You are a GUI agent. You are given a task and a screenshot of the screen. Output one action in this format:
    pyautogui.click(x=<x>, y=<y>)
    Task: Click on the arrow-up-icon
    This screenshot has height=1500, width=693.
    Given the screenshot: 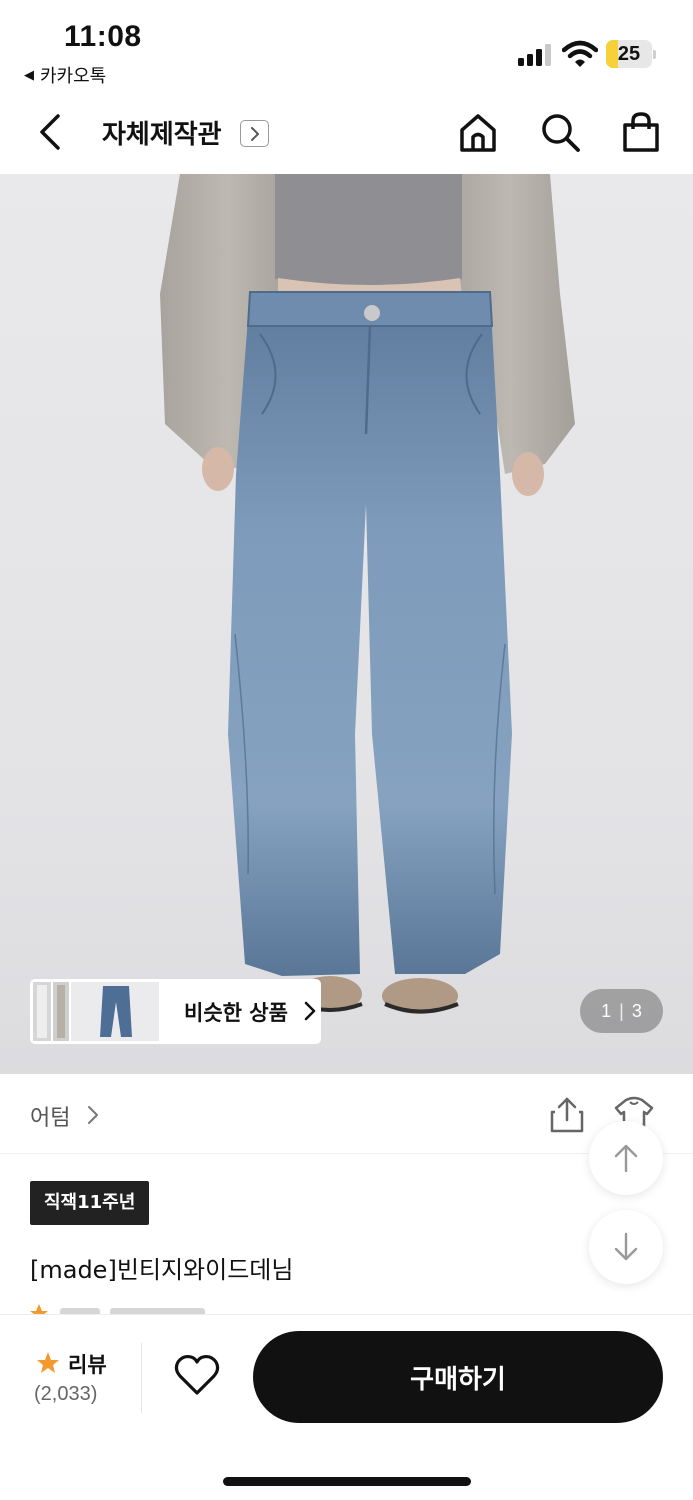 What is the action you would take?
    pyautogui.click(x=626, y=1158)
    